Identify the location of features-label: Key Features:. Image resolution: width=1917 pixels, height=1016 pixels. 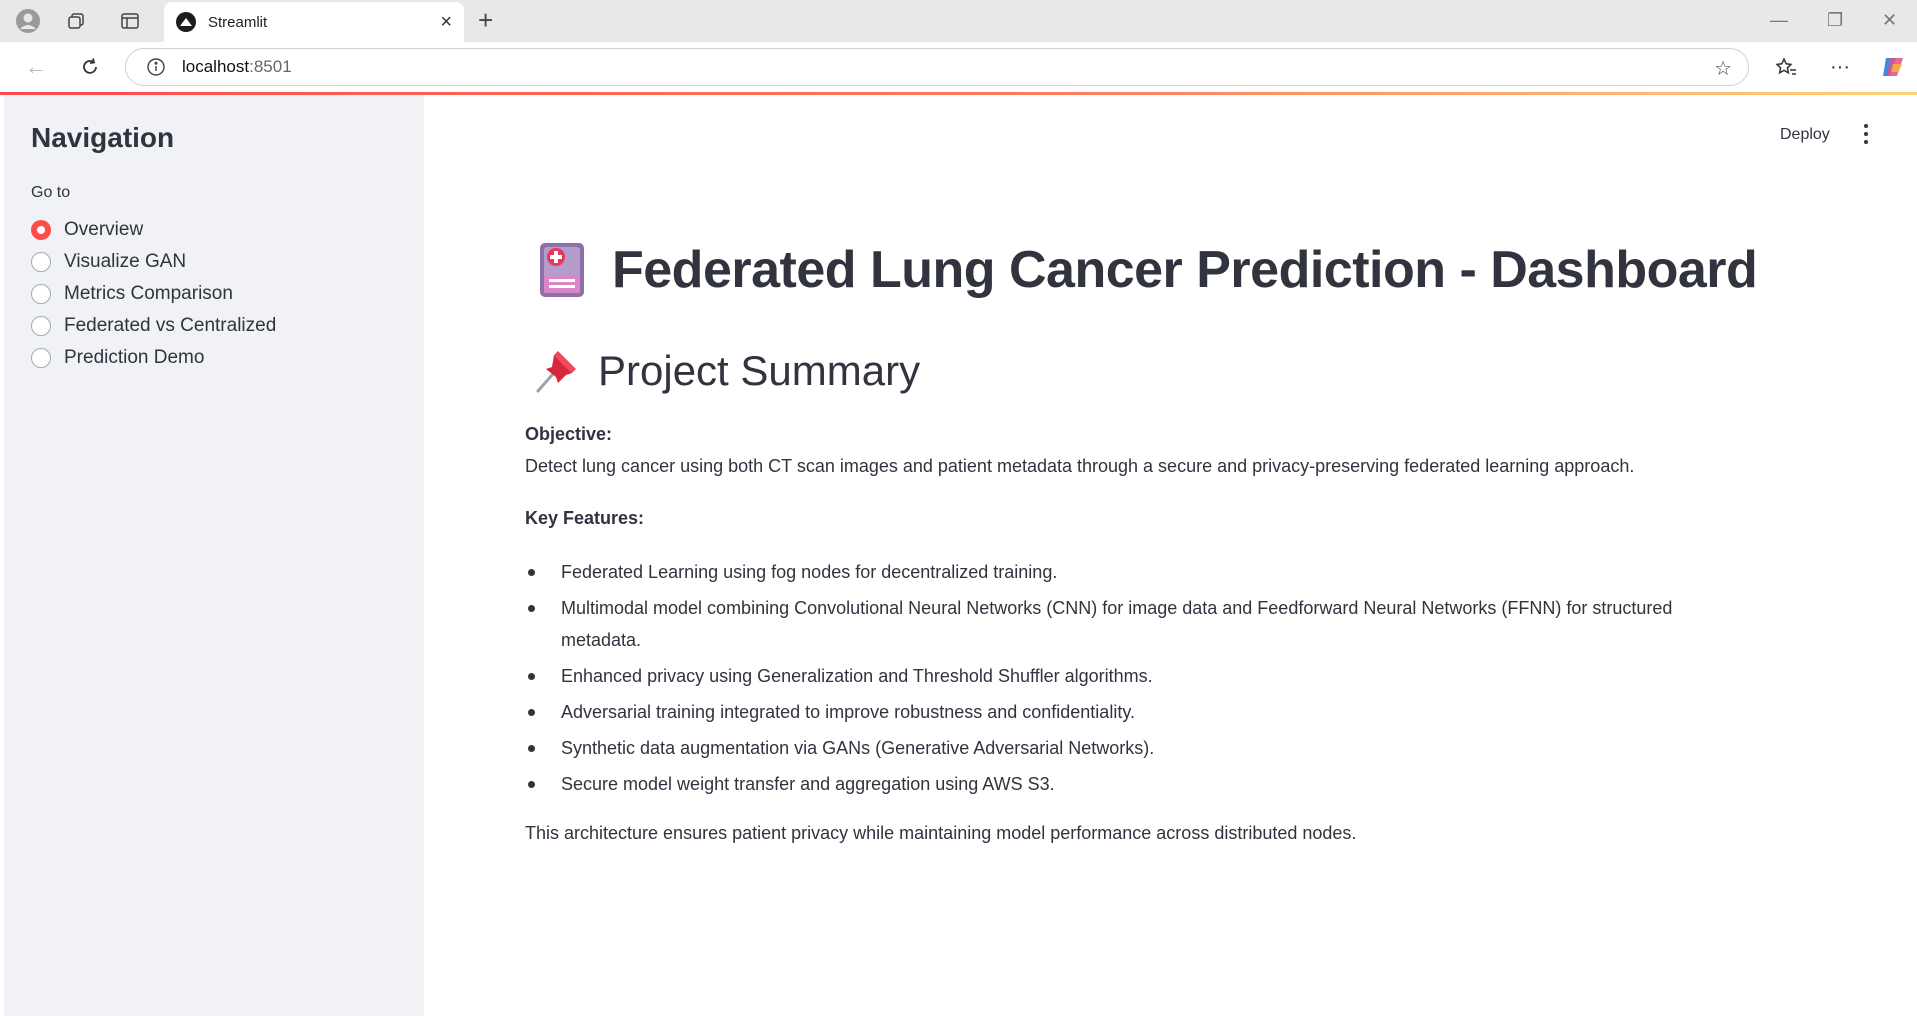
(585, 518).